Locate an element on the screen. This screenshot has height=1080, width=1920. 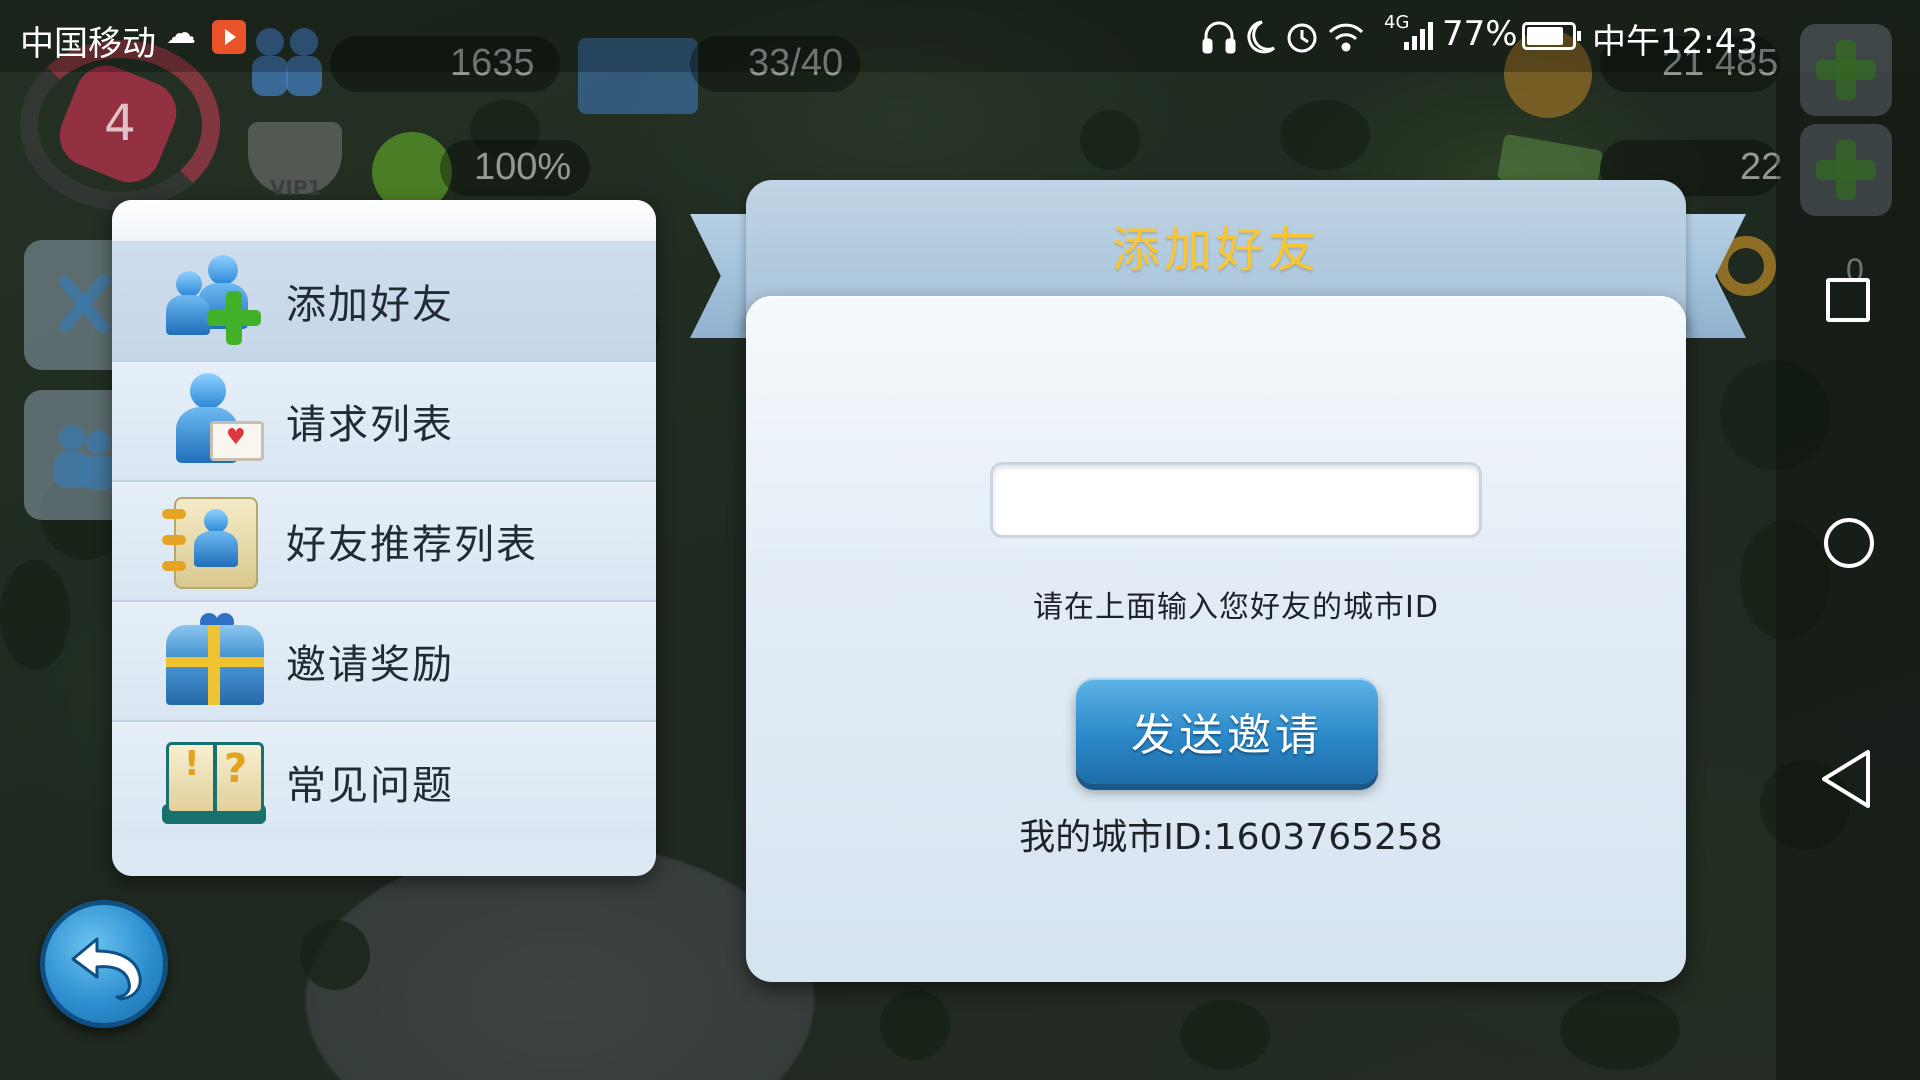
send-invite-button: 发送邀请 is located at coordinates (1227, 731).